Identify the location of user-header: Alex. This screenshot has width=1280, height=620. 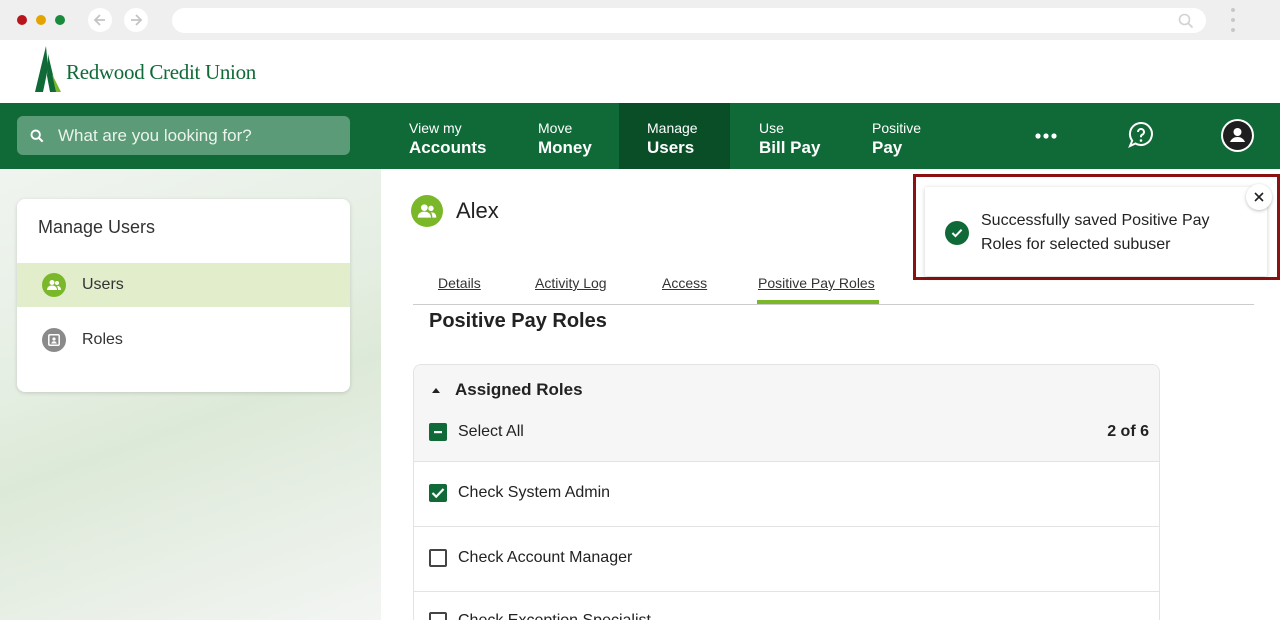
(455, 211).